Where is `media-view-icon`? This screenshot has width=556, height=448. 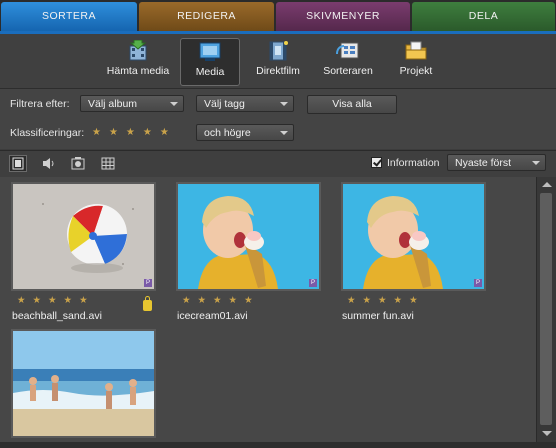 media-view-icon is located at coordinates (210, 52).